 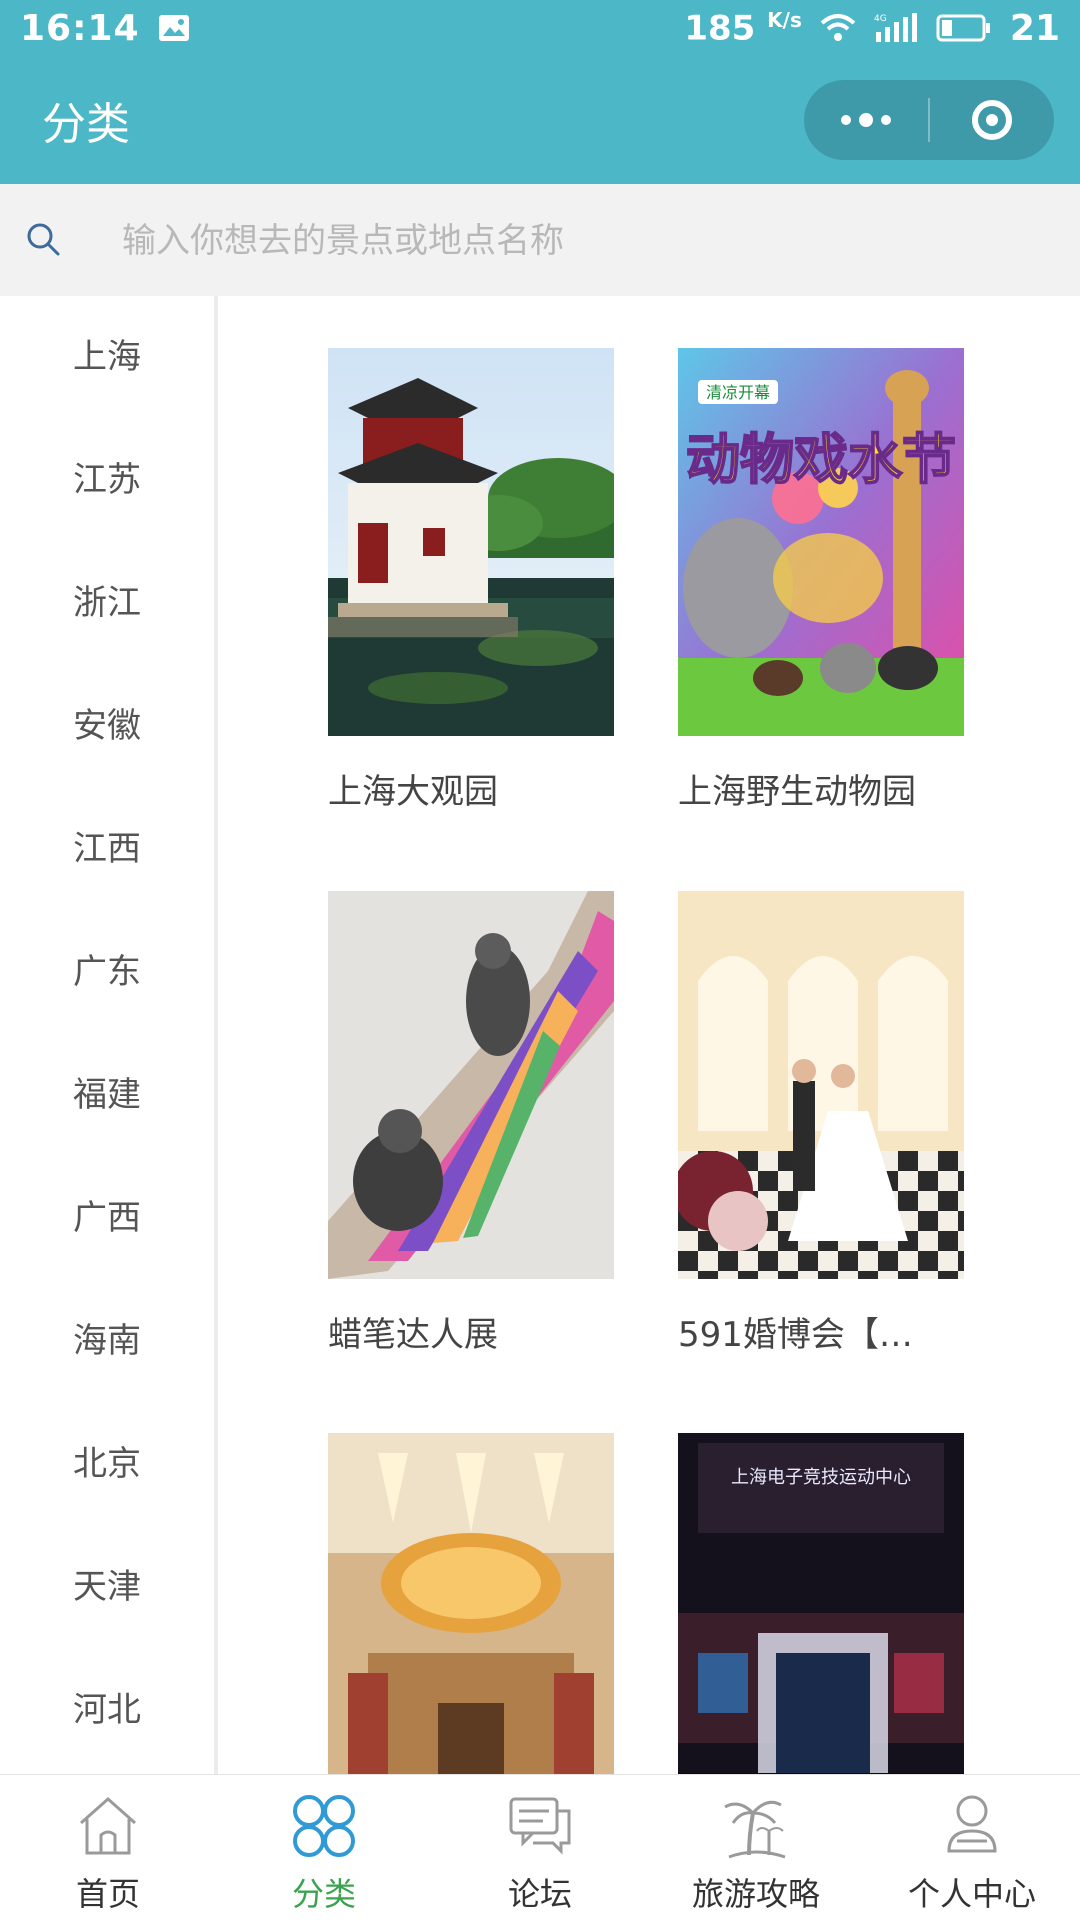 What do you see at coordinates (107, 1218) in the screenshot?
I see `sidebar-item-guangxi: 广西` at bounding box center [107, 1218].